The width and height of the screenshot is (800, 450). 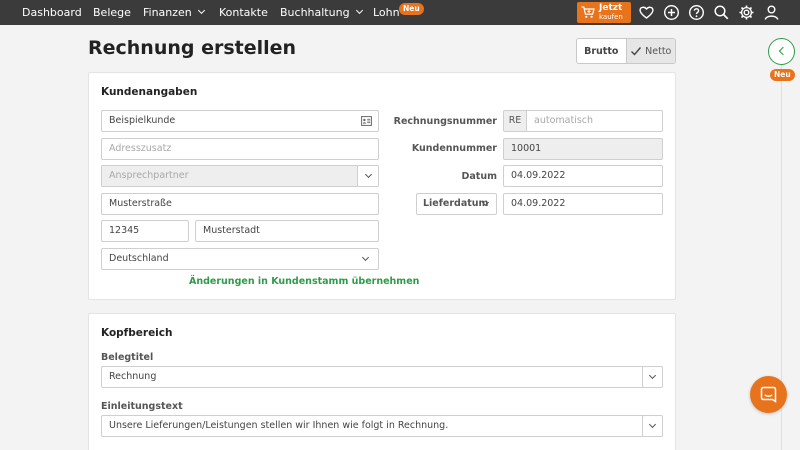 What do you see at coordinates (304, 281) in the screenshot?
I see `apply-to-customer-link: Änderungen in Kundenstamm übernehmen` at bounding box center [304, 281].